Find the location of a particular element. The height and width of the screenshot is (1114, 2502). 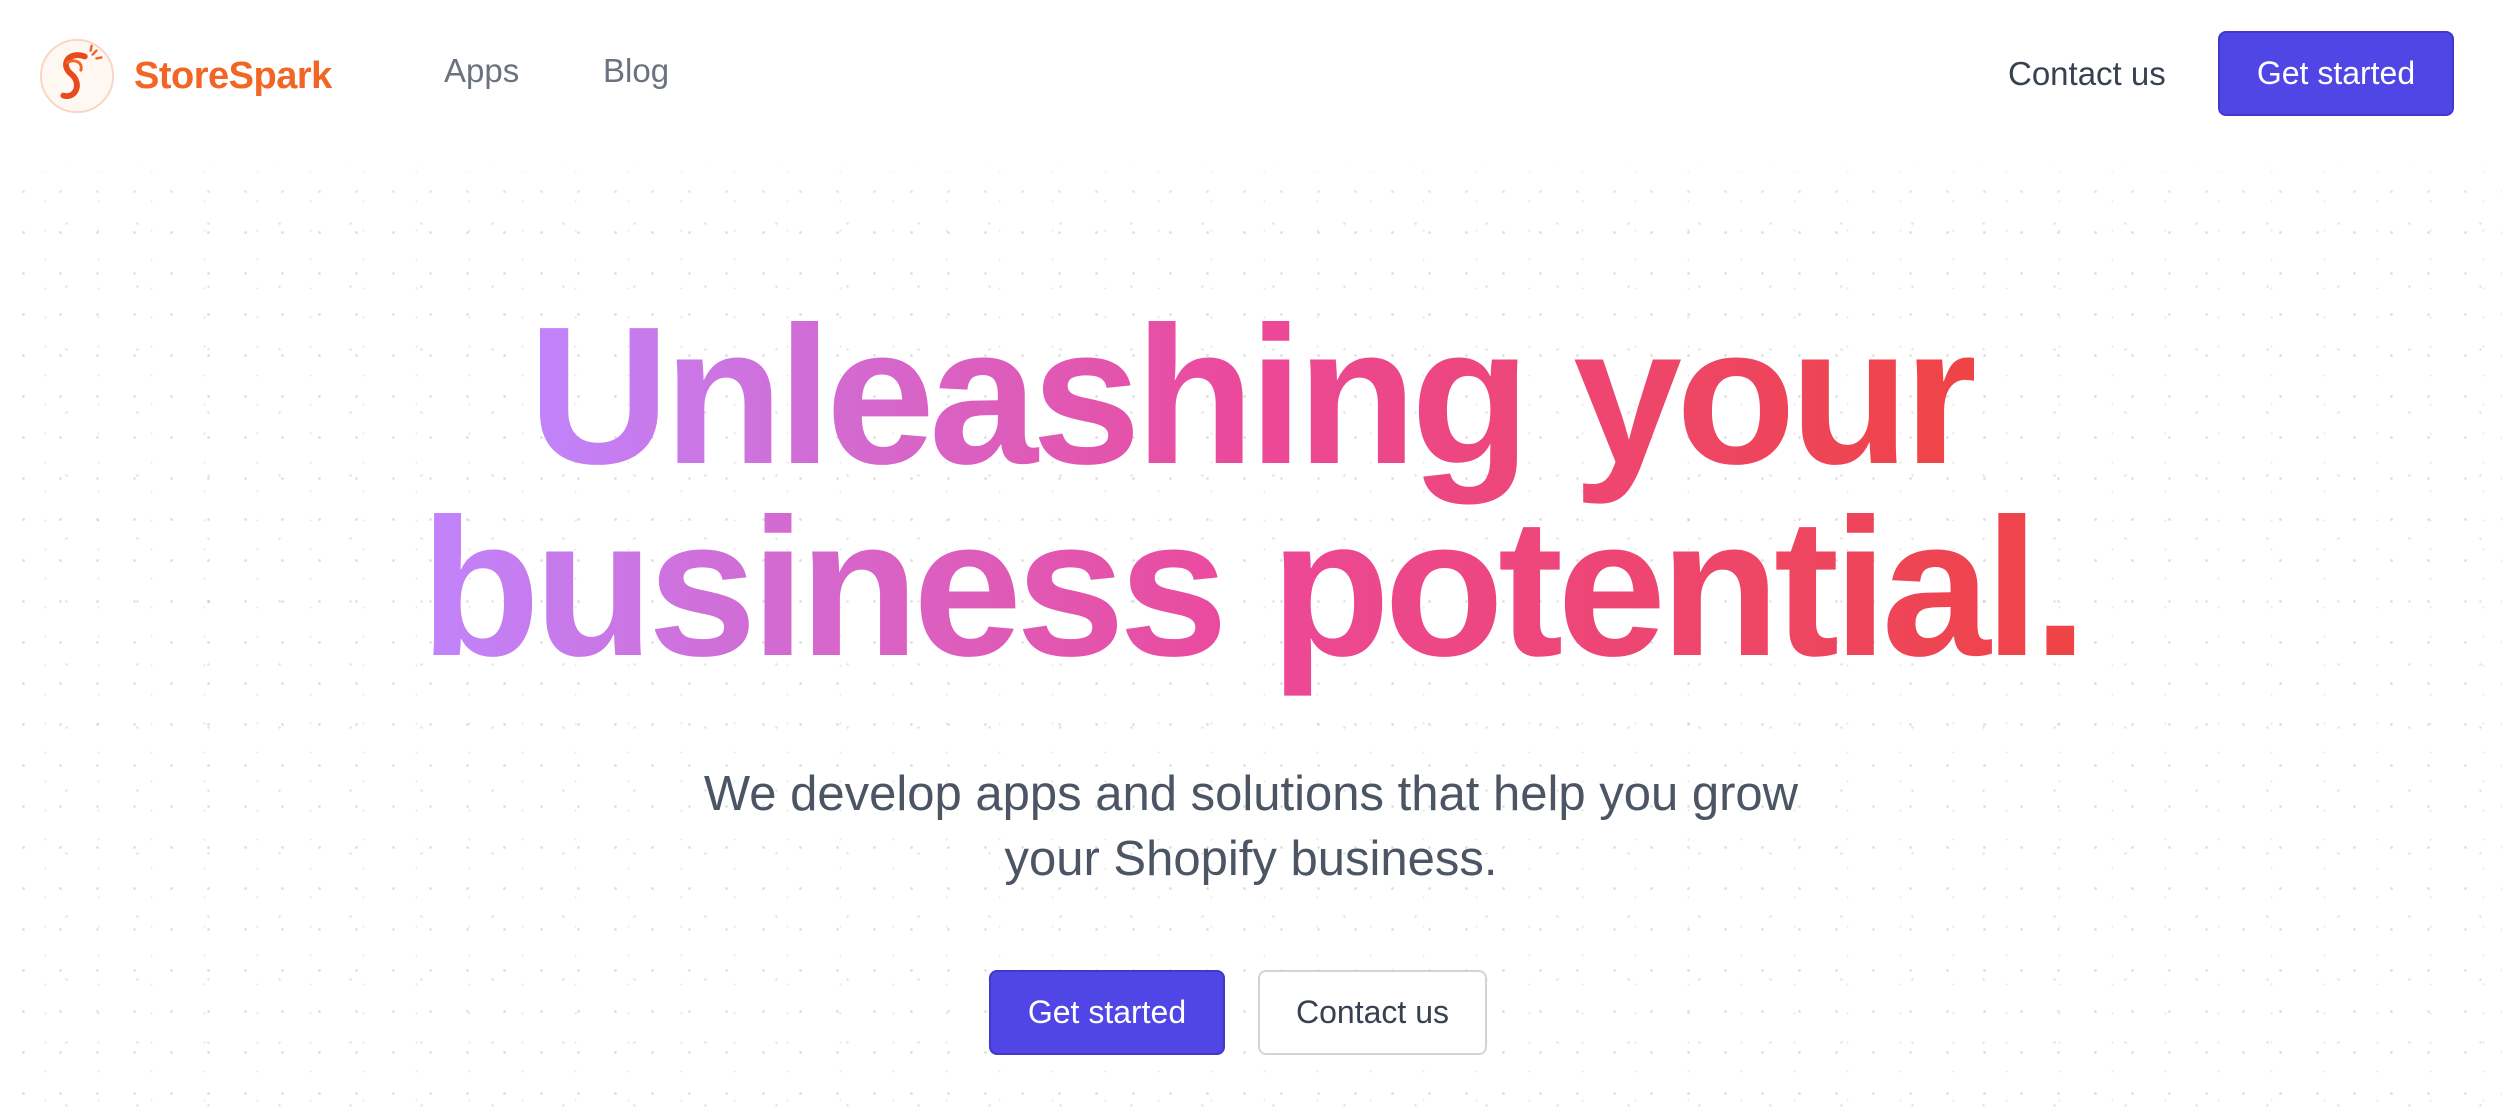

brand-name: StoreSpark is located at coordinates (233, 75).